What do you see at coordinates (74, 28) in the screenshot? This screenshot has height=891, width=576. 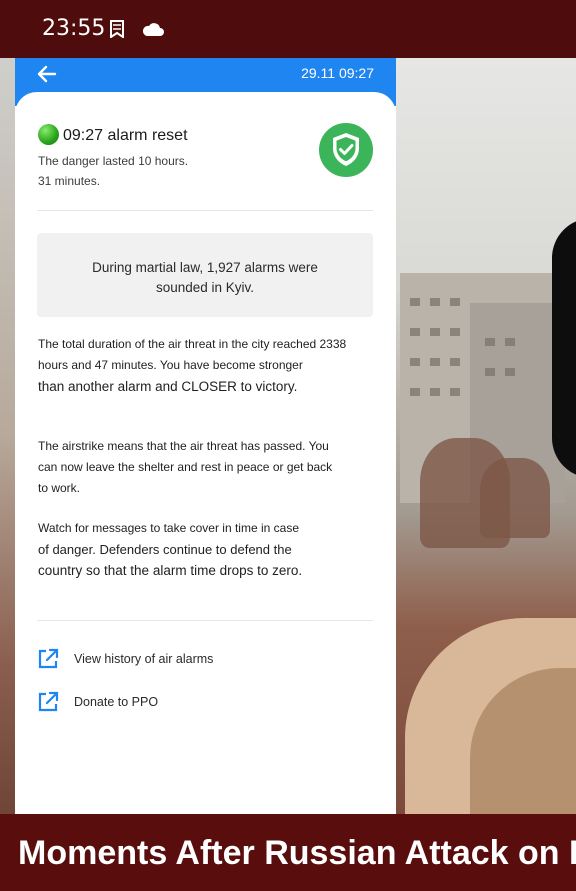 I see `status-time: 23:55` at bounding box center [74, 28].